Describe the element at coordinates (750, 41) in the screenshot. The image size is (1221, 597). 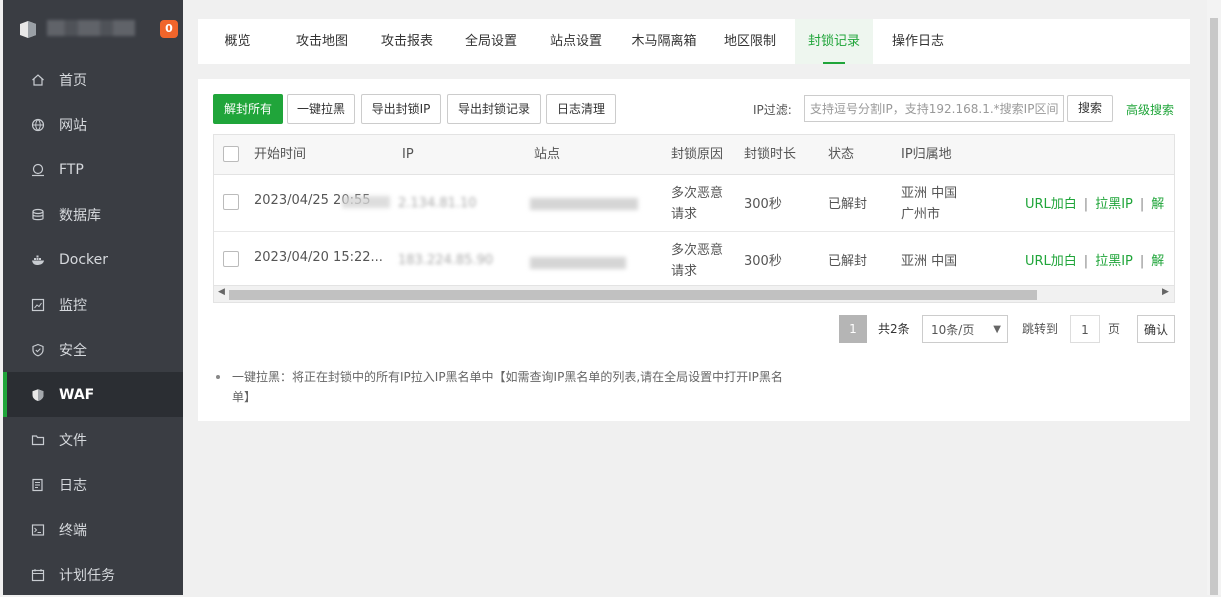
I see `tab-region-limit: 地区限制` at that location.